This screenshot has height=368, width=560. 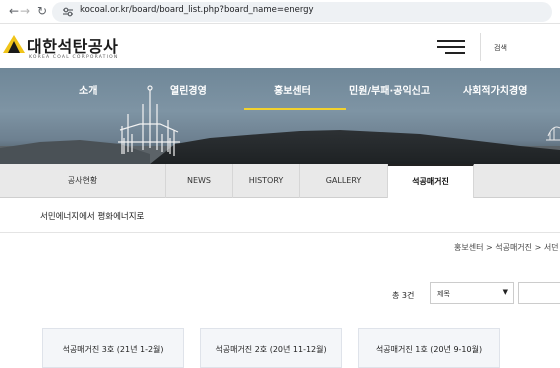 What do you see at coordinates (280, 46) in the screenshot?
I see `site-header: 대한석탄공사 KOREA COAL CORPORATION 검색` at bounding box center [280, 46].